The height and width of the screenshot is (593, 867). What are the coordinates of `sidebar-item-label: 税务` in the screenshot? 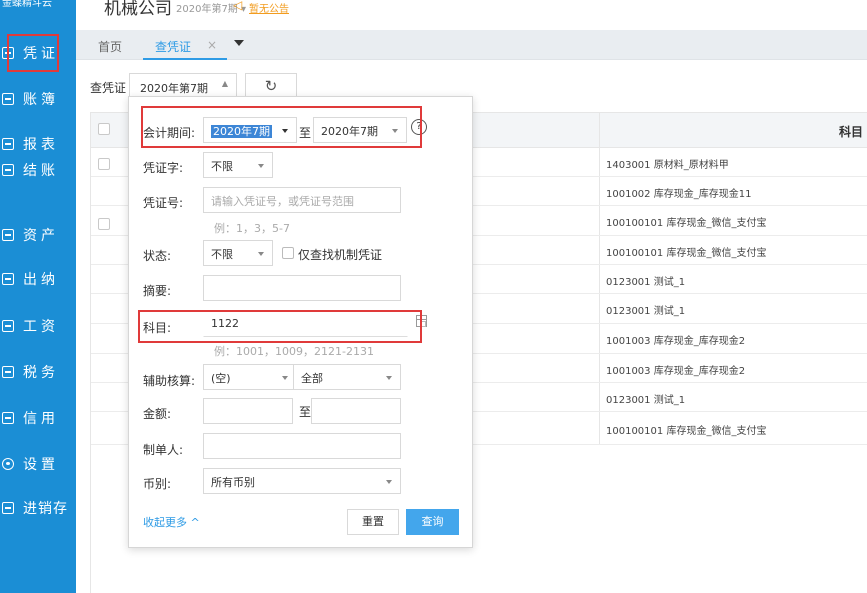 It's located at (41, 373).